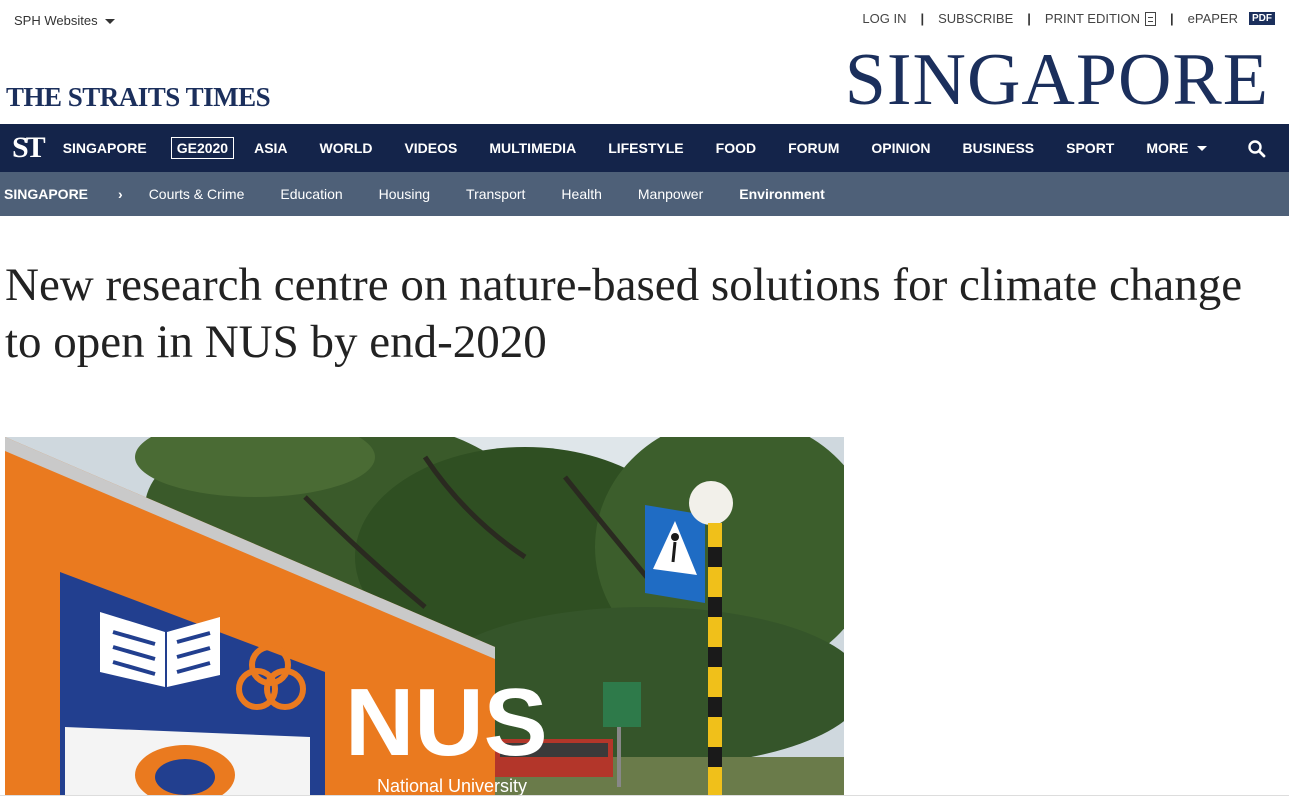  What do you see at coordinates (1257, 149) in the screenshot?
I see `search-icon` at bounding box center [1257, 149].